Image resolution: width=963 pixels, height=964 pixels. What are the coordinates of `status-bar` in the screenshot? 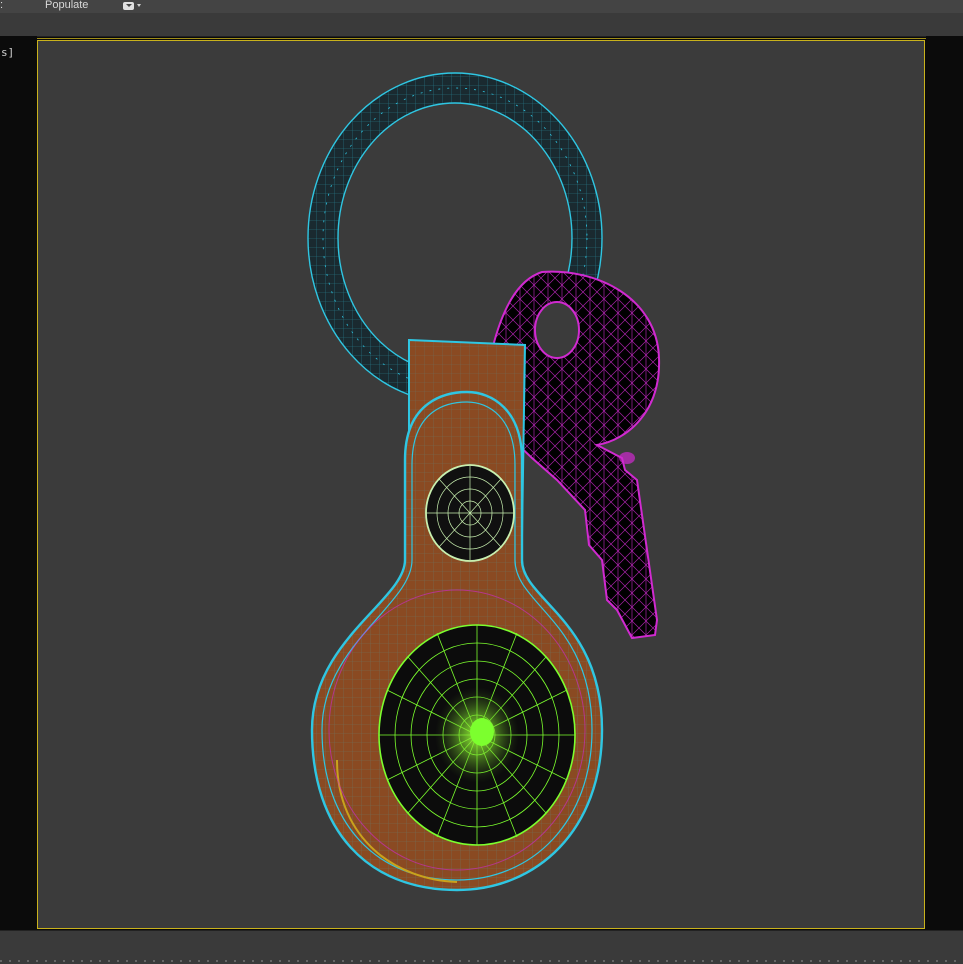 It's located at (481, 947).